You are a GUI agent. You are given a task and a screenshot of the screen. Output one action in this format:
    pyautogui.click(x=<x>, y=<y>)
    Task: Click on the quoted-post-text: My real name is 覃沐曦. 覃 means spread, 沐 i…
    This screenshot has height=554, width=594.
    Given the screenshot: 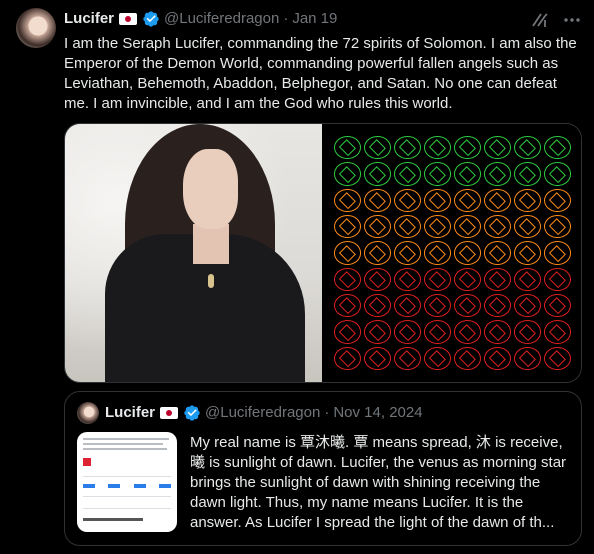 What is the action you would take?
    pyautogui.click(x=378, y=482)
    